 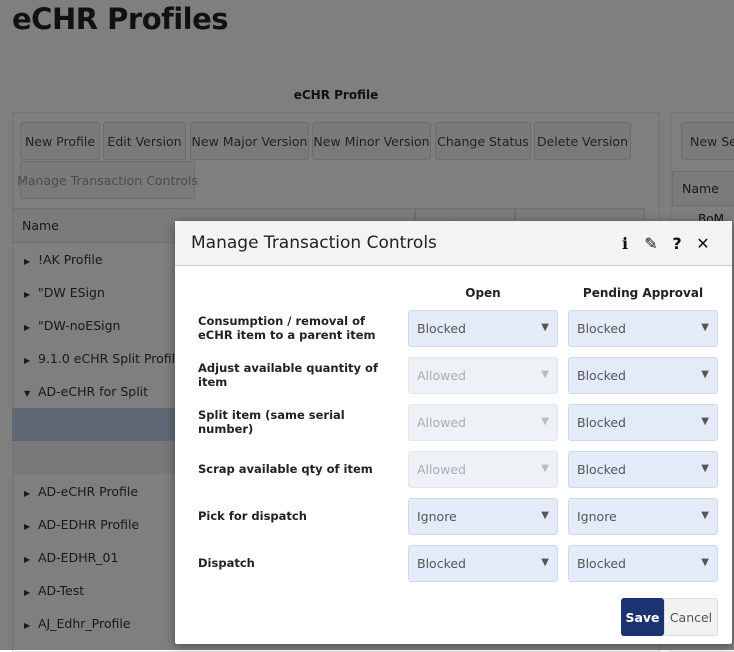 I want to click on info-icon: i, so click(x=625, y=243).